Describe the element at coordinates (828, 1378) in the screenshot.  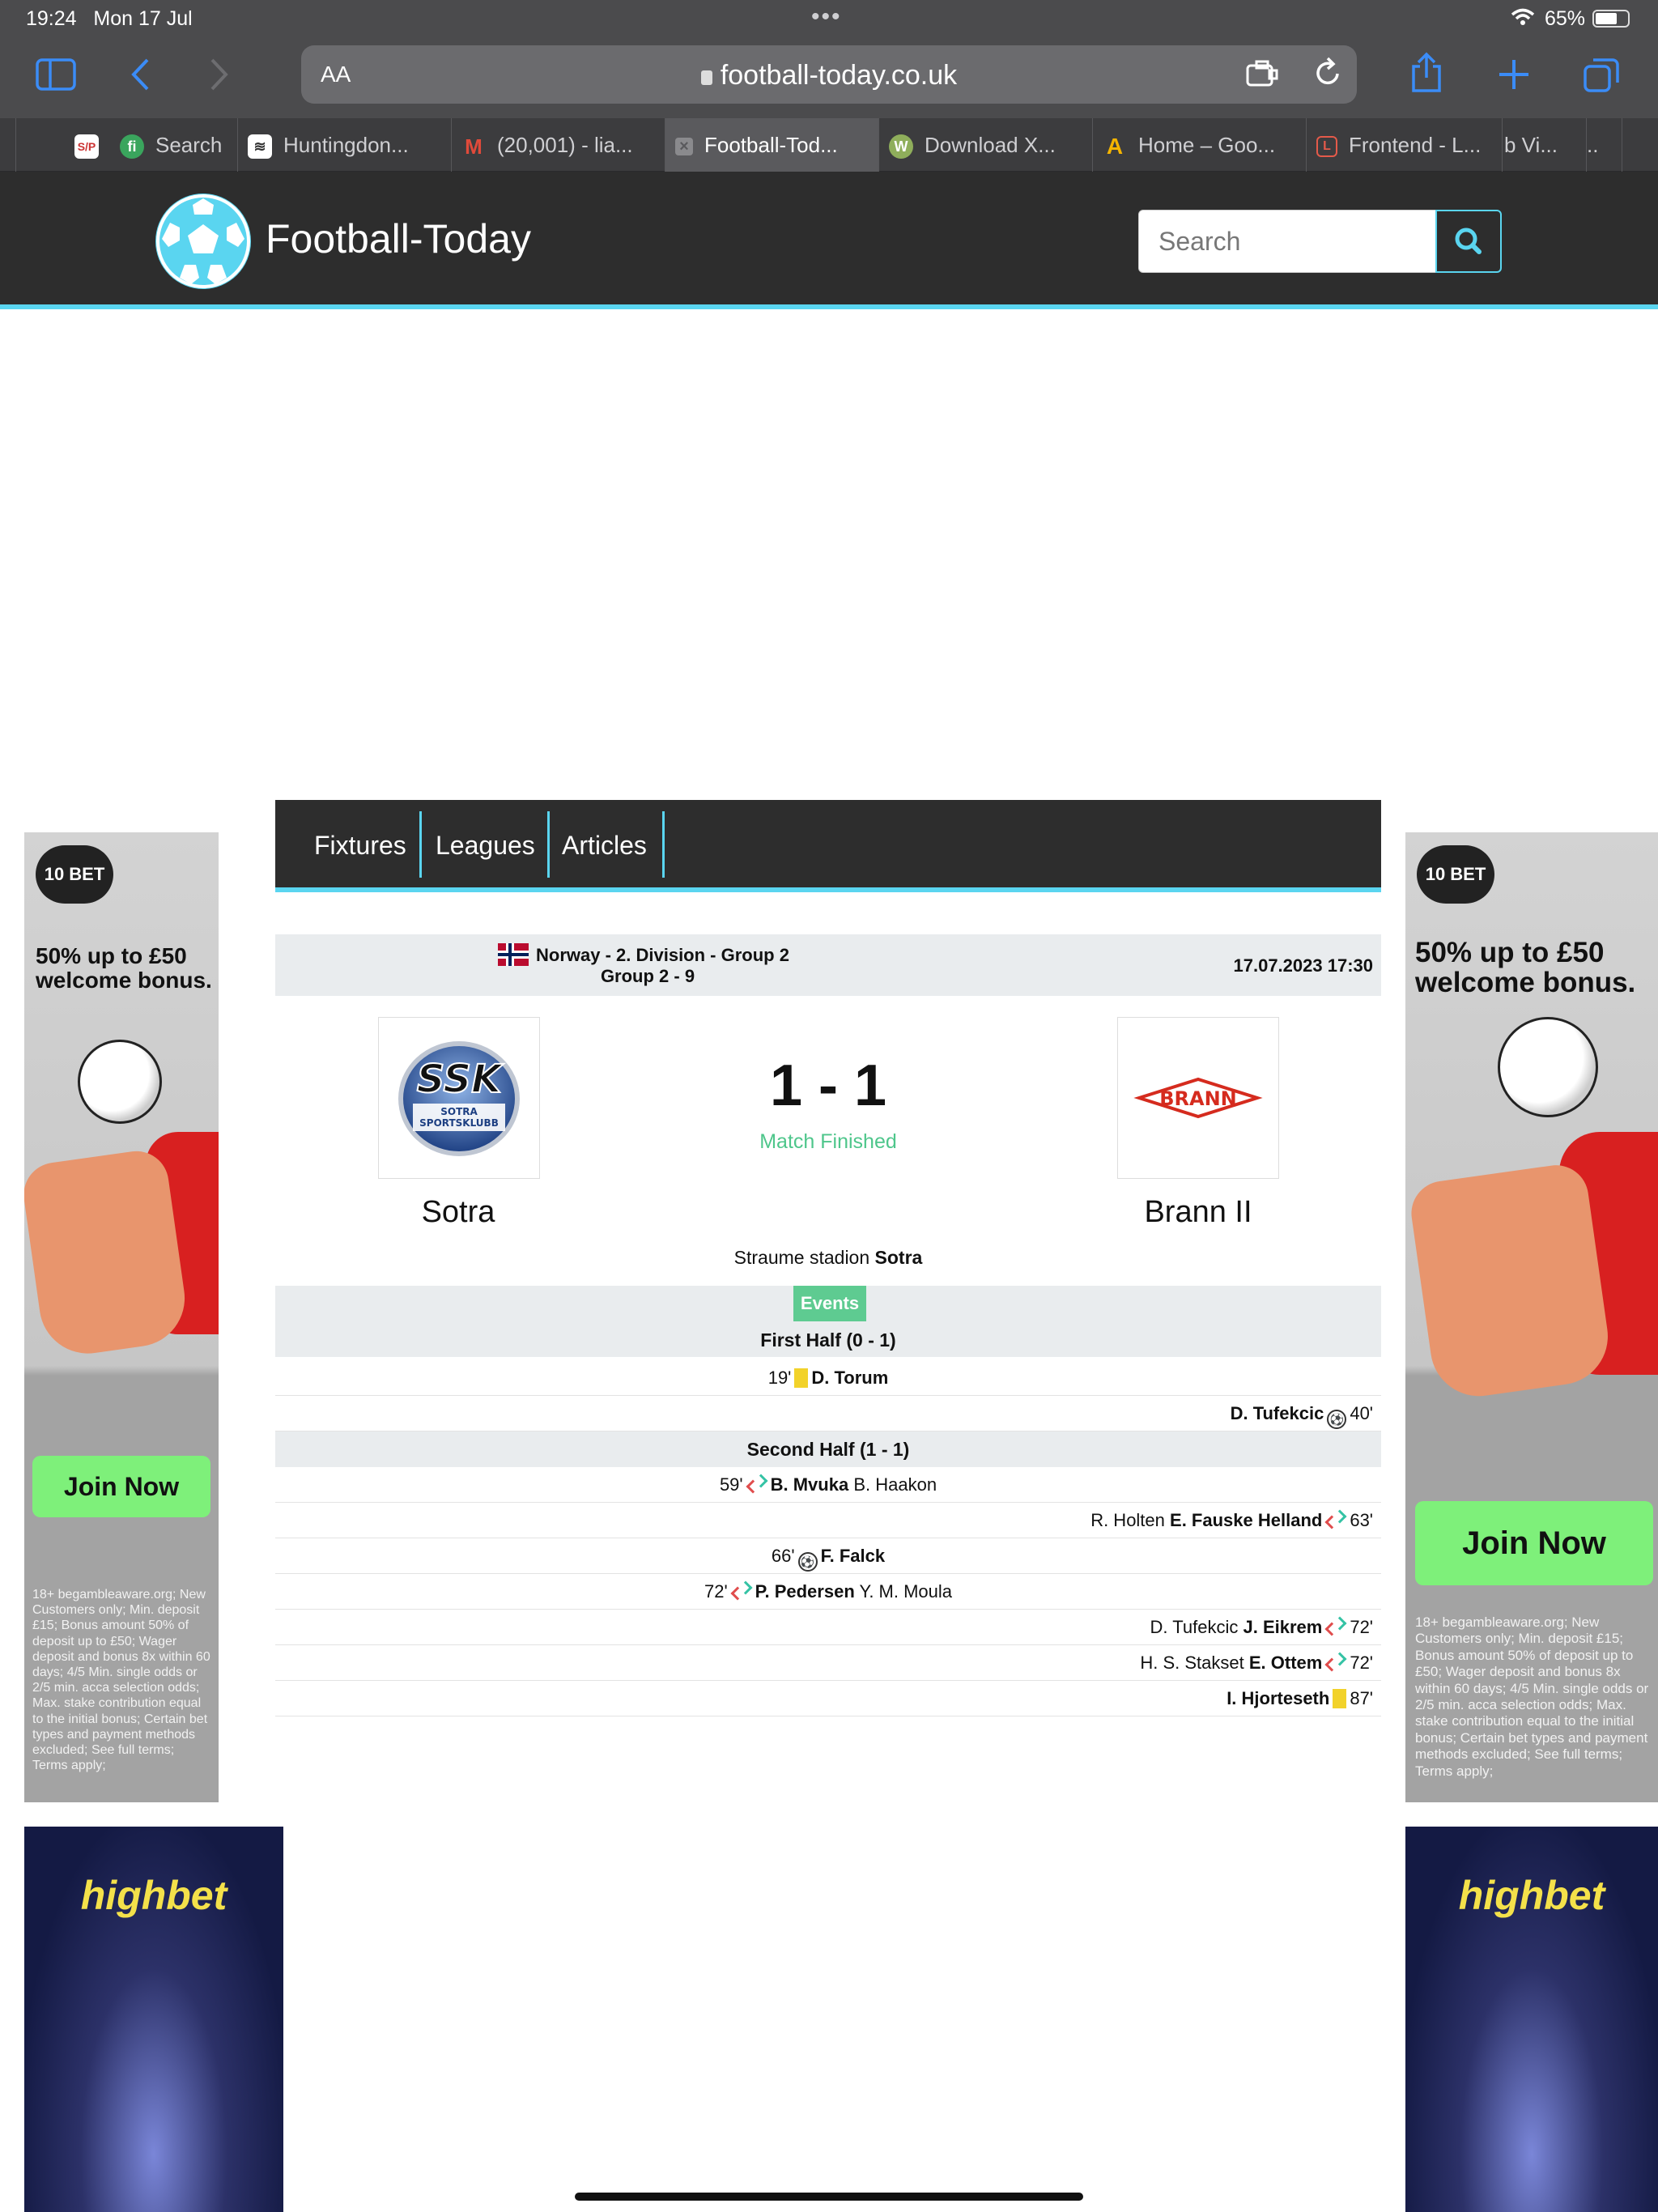
I see `event-row: 19' D. Torum` at that location.